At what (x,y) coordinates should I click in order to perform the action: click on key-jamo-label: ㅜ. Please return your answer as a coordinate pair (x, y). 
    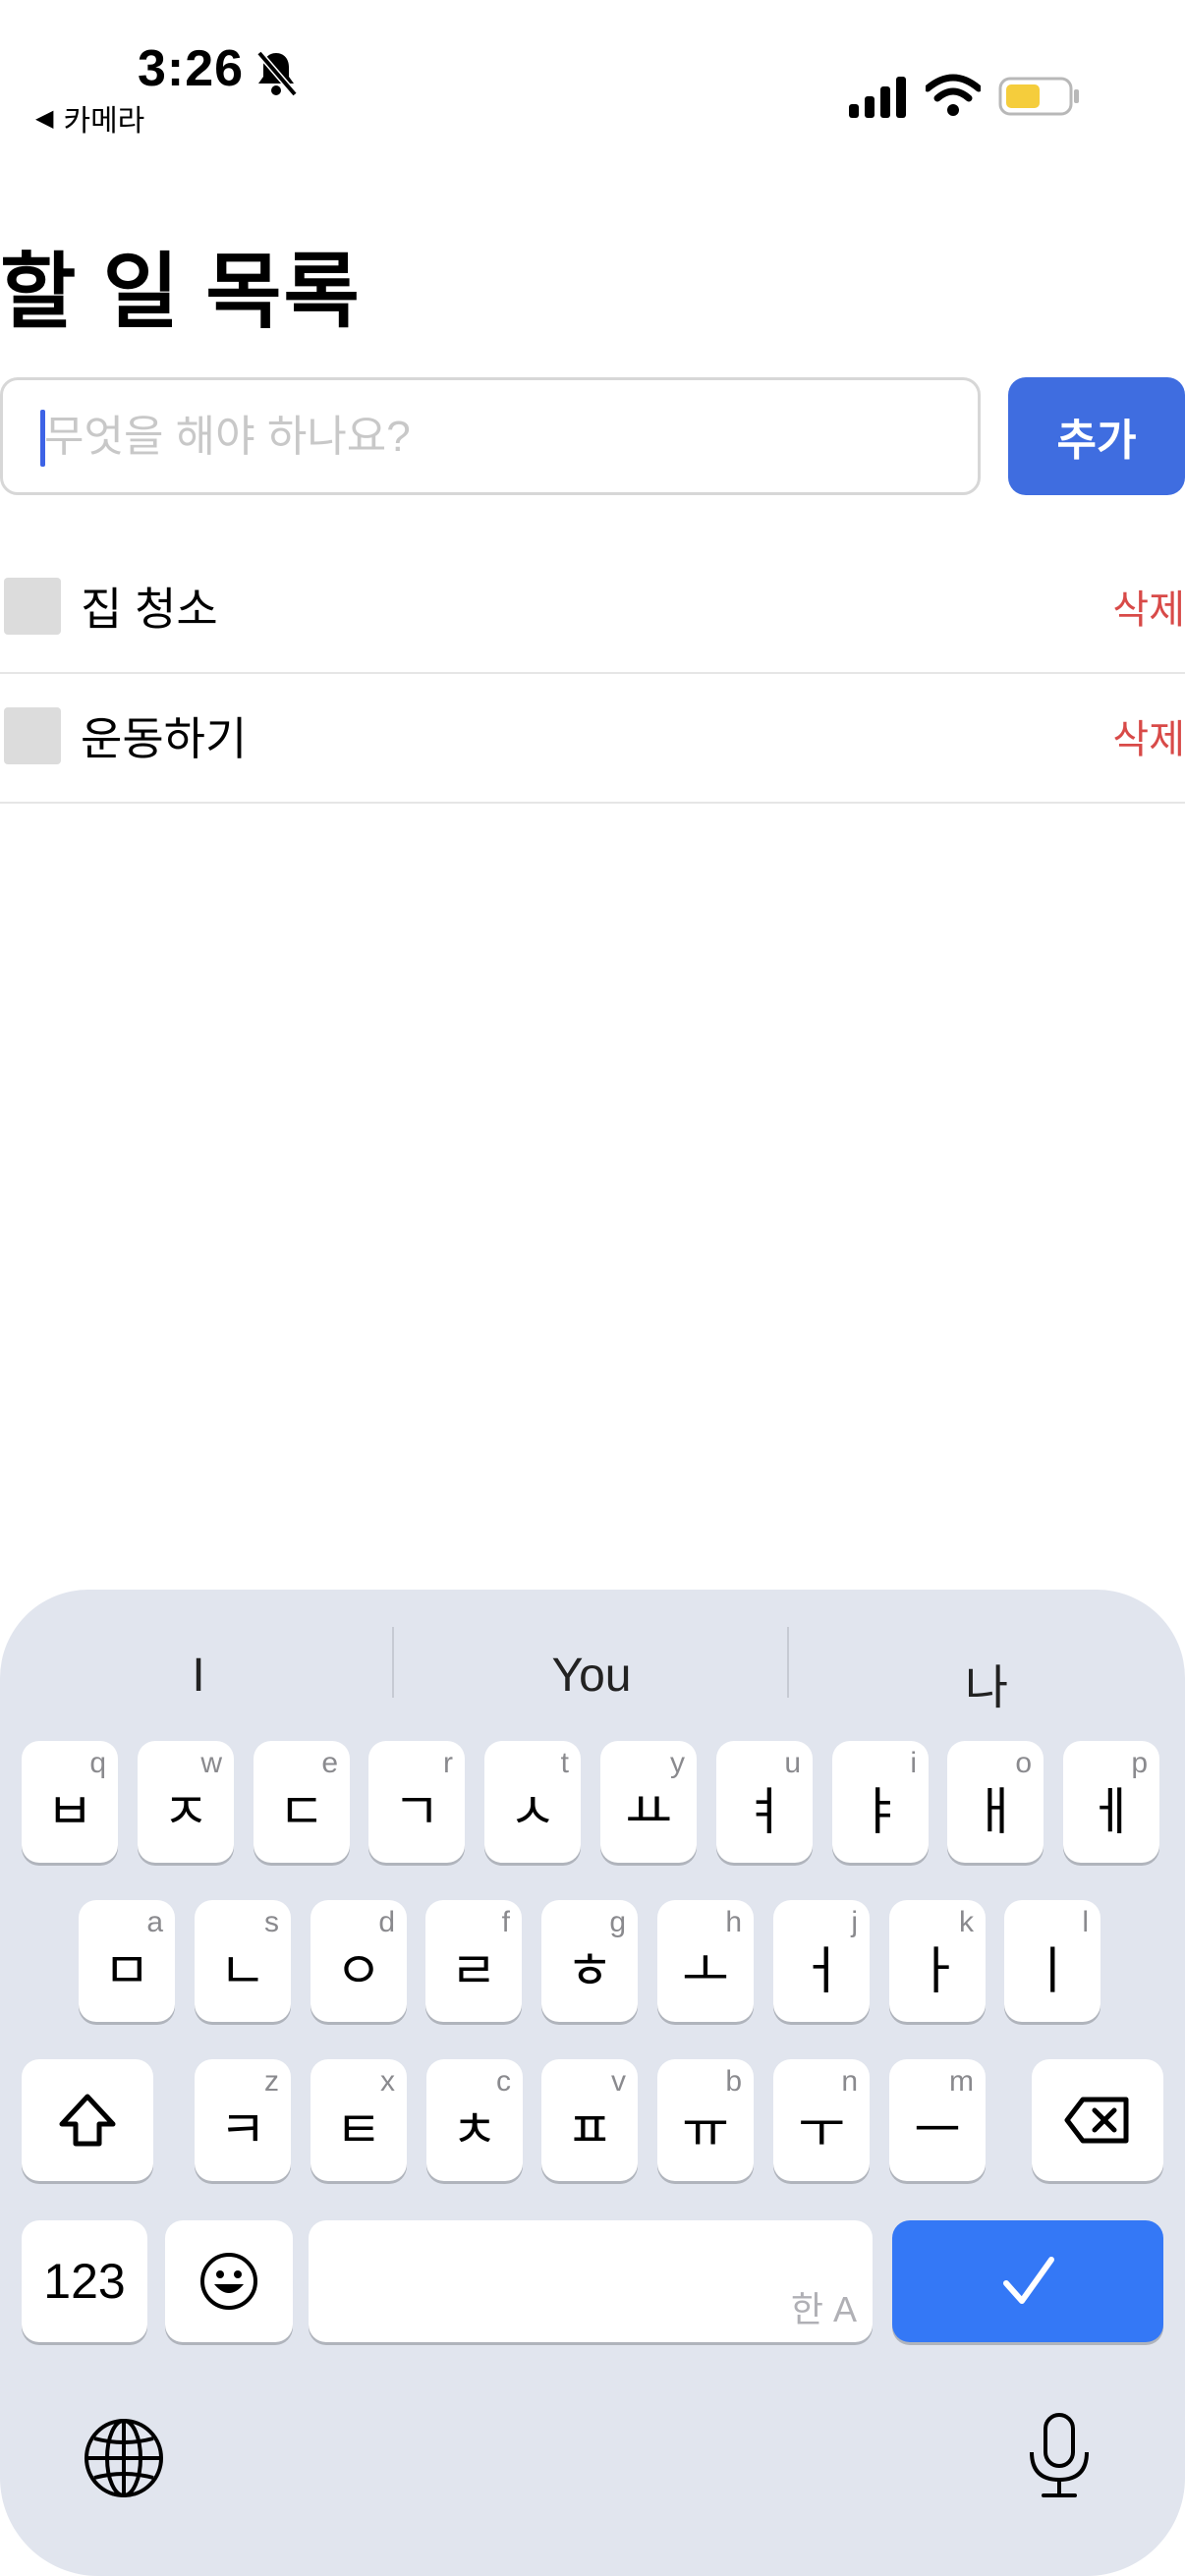
    Looking at the image, I should click on (821, 2130).